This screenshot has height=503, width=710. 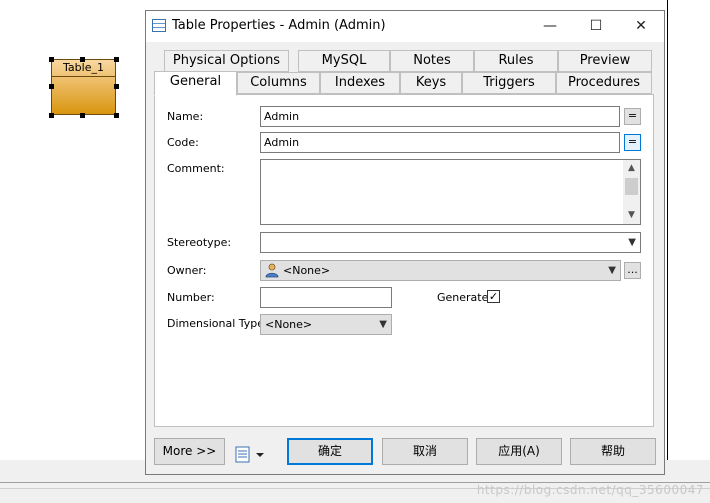 I want to click on owner-label: Owner:, so click(x=187, y=270).